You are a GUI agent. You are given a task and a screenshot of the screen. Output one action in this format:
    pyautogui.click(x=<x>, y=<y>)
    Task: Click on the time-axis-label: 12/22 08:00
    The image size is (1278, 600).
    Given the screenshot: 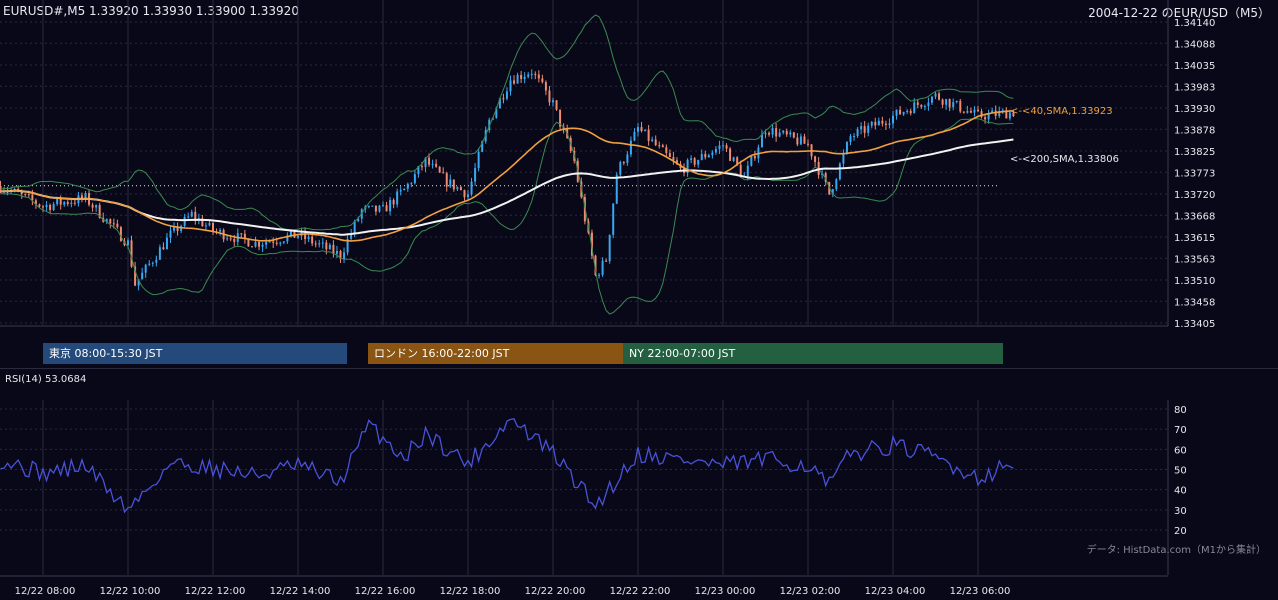 What is the action you would take?
    pyautogui.click(x=45, y=591)
    